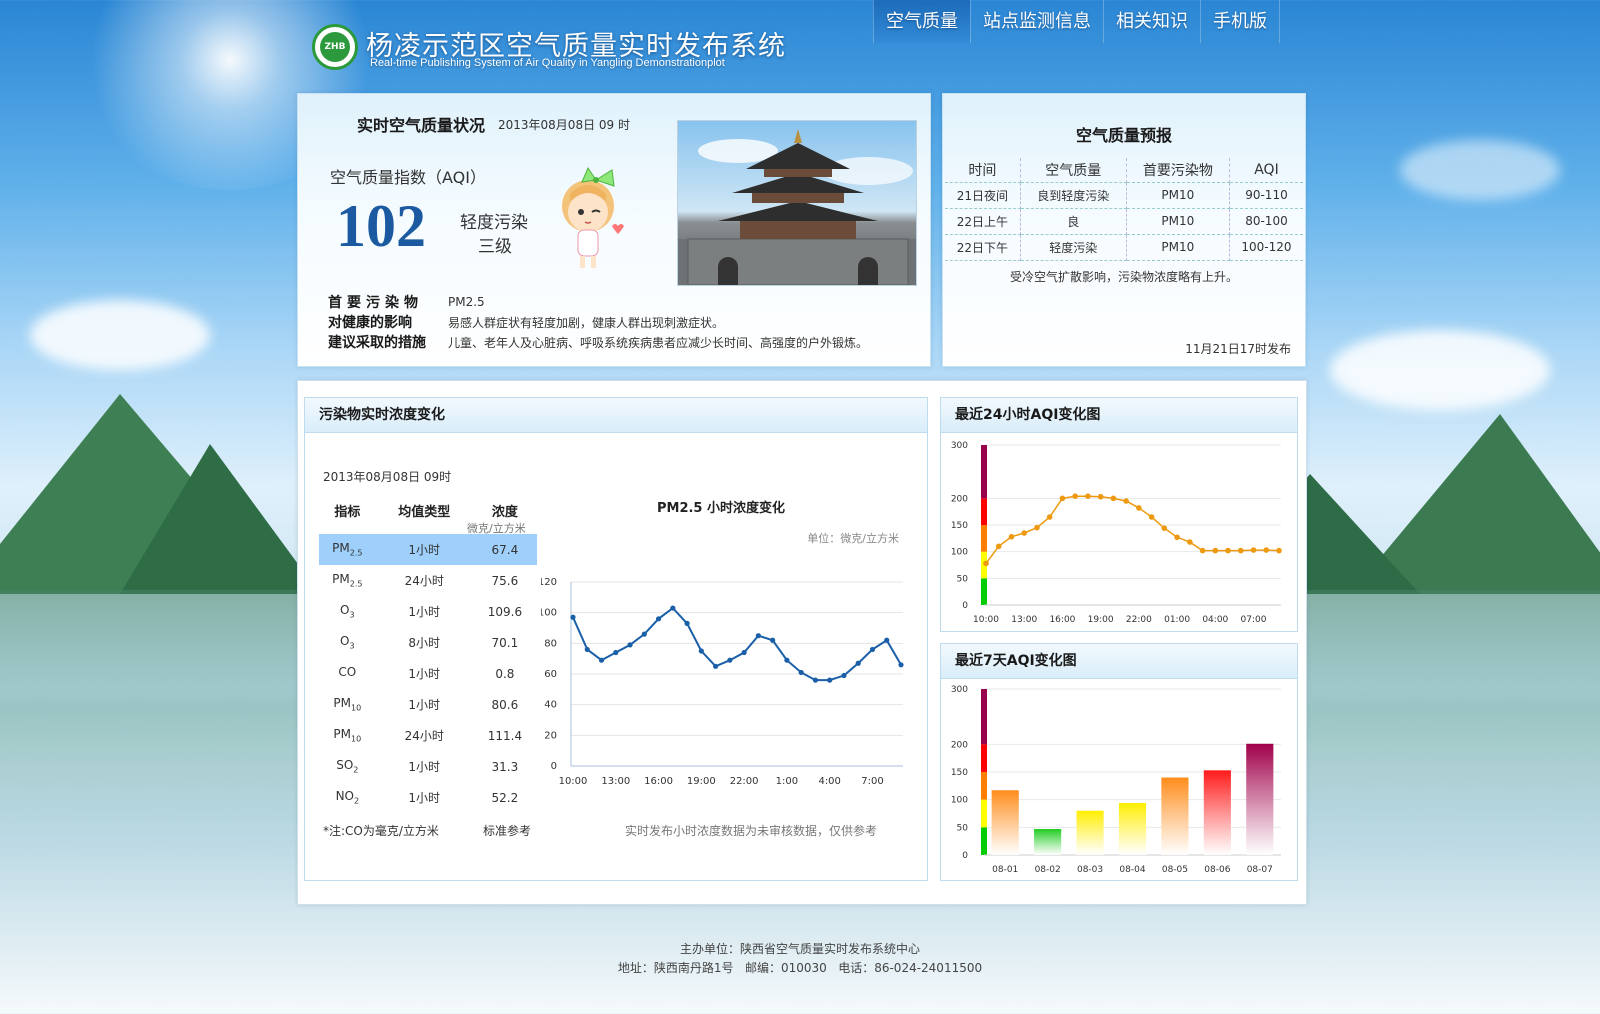  Describe the element at coordinates (428, 611) in the screenshot. I see `pollutant-row: O3 1小时 109.6` at that location.